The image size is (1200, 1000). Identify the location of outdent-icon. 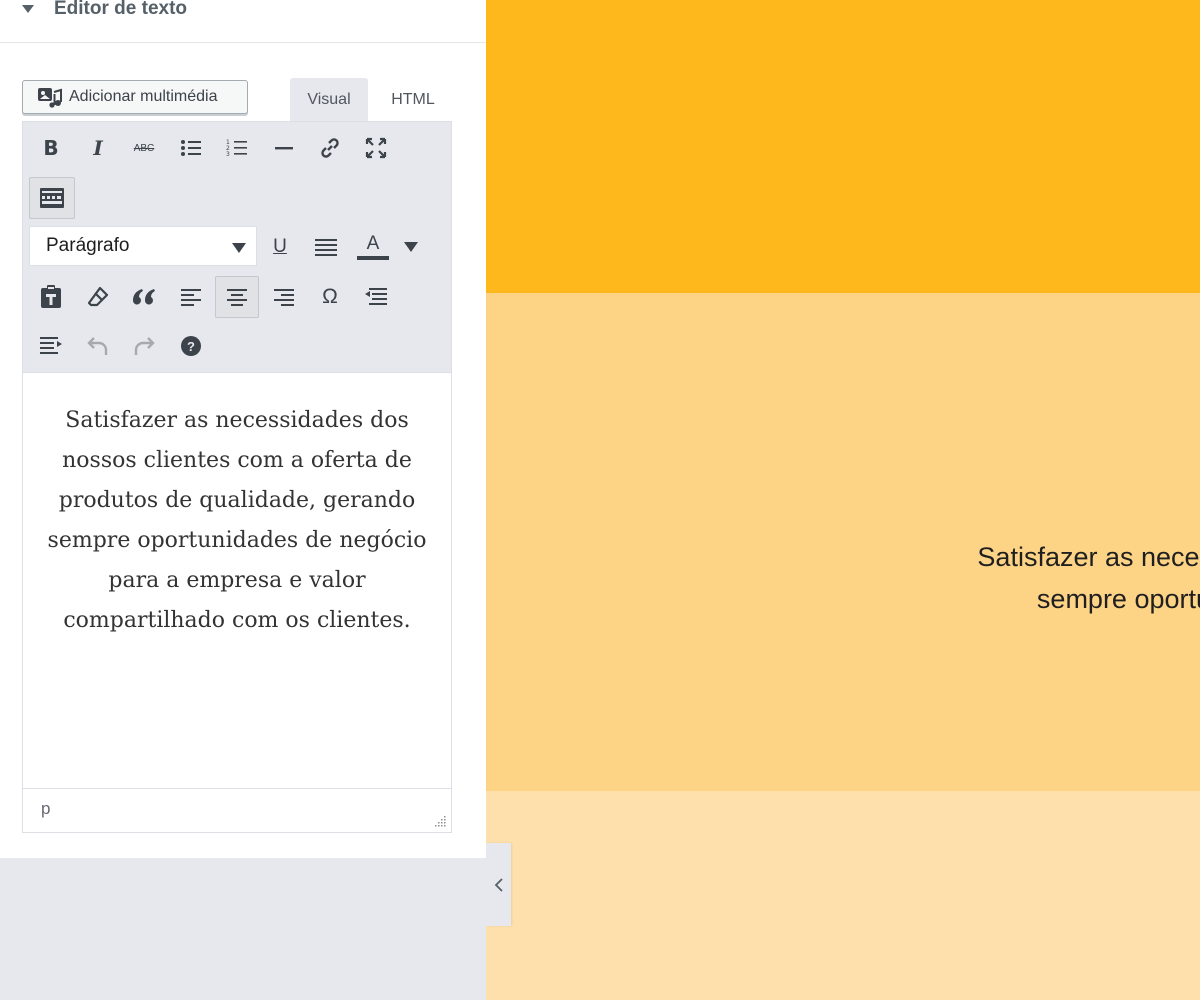
(376, 296).